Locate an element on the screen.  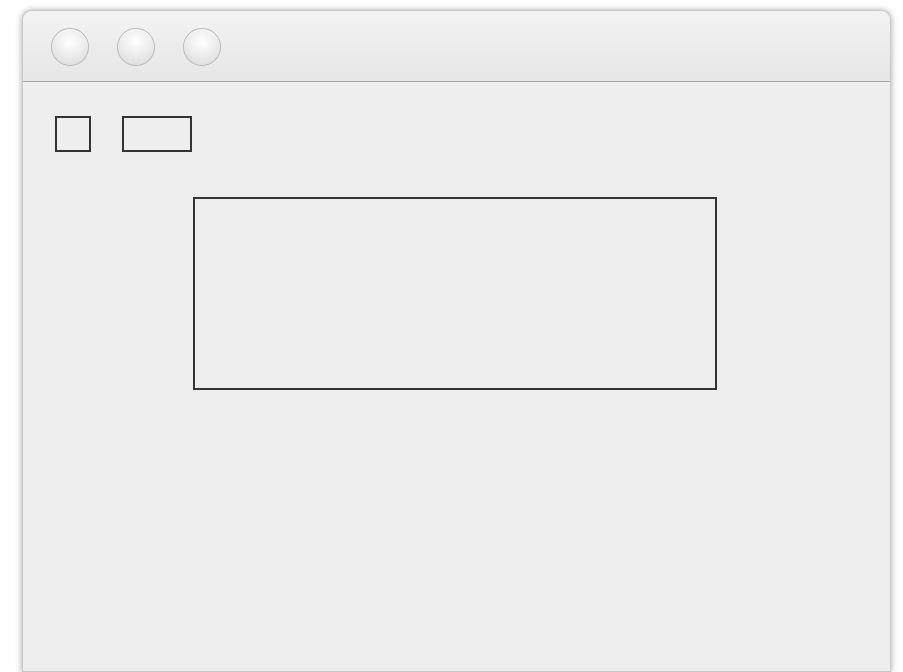
small-button is located at coordinates (157, 134).